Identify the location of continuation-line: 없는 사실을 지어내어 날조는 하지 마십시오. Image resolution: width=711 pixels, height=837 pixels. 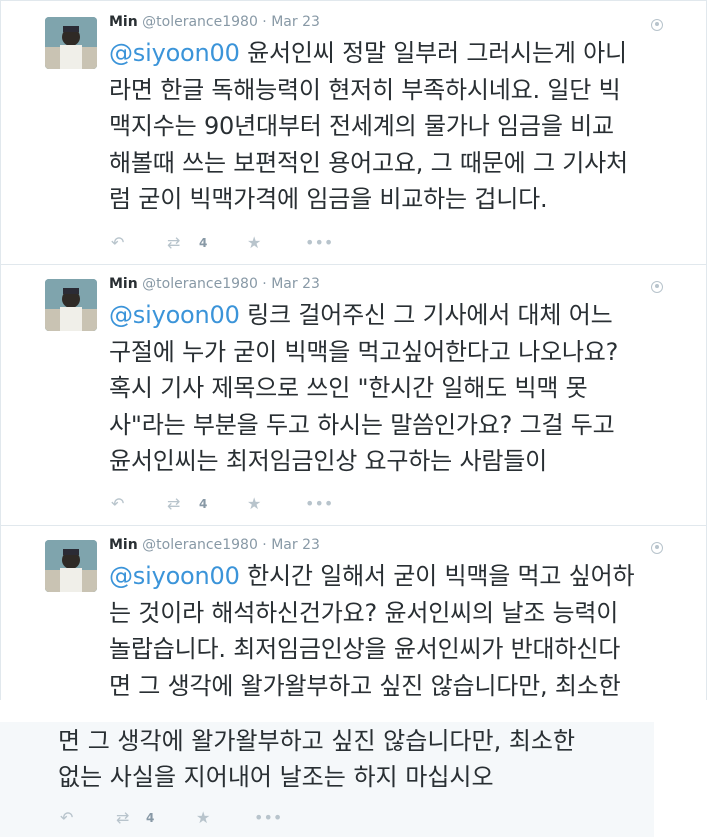
(276, 777).